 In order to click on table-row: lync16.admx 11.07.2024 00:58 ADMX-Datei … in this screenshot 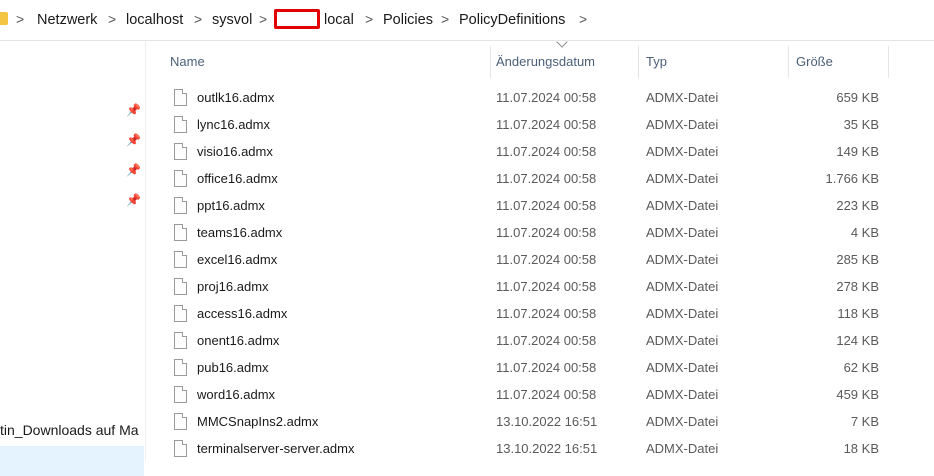, I will do `click(525, 126)`.